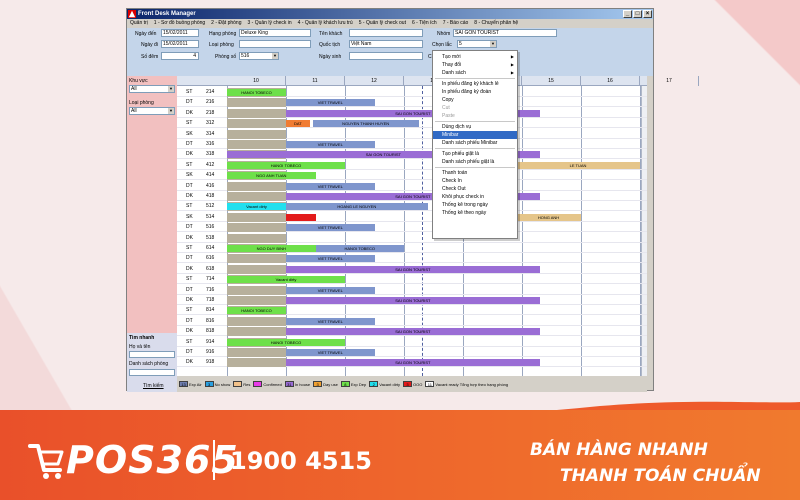  I want to click on room-row: DK 818 SAI GON TOURIST, so click(412, 331).